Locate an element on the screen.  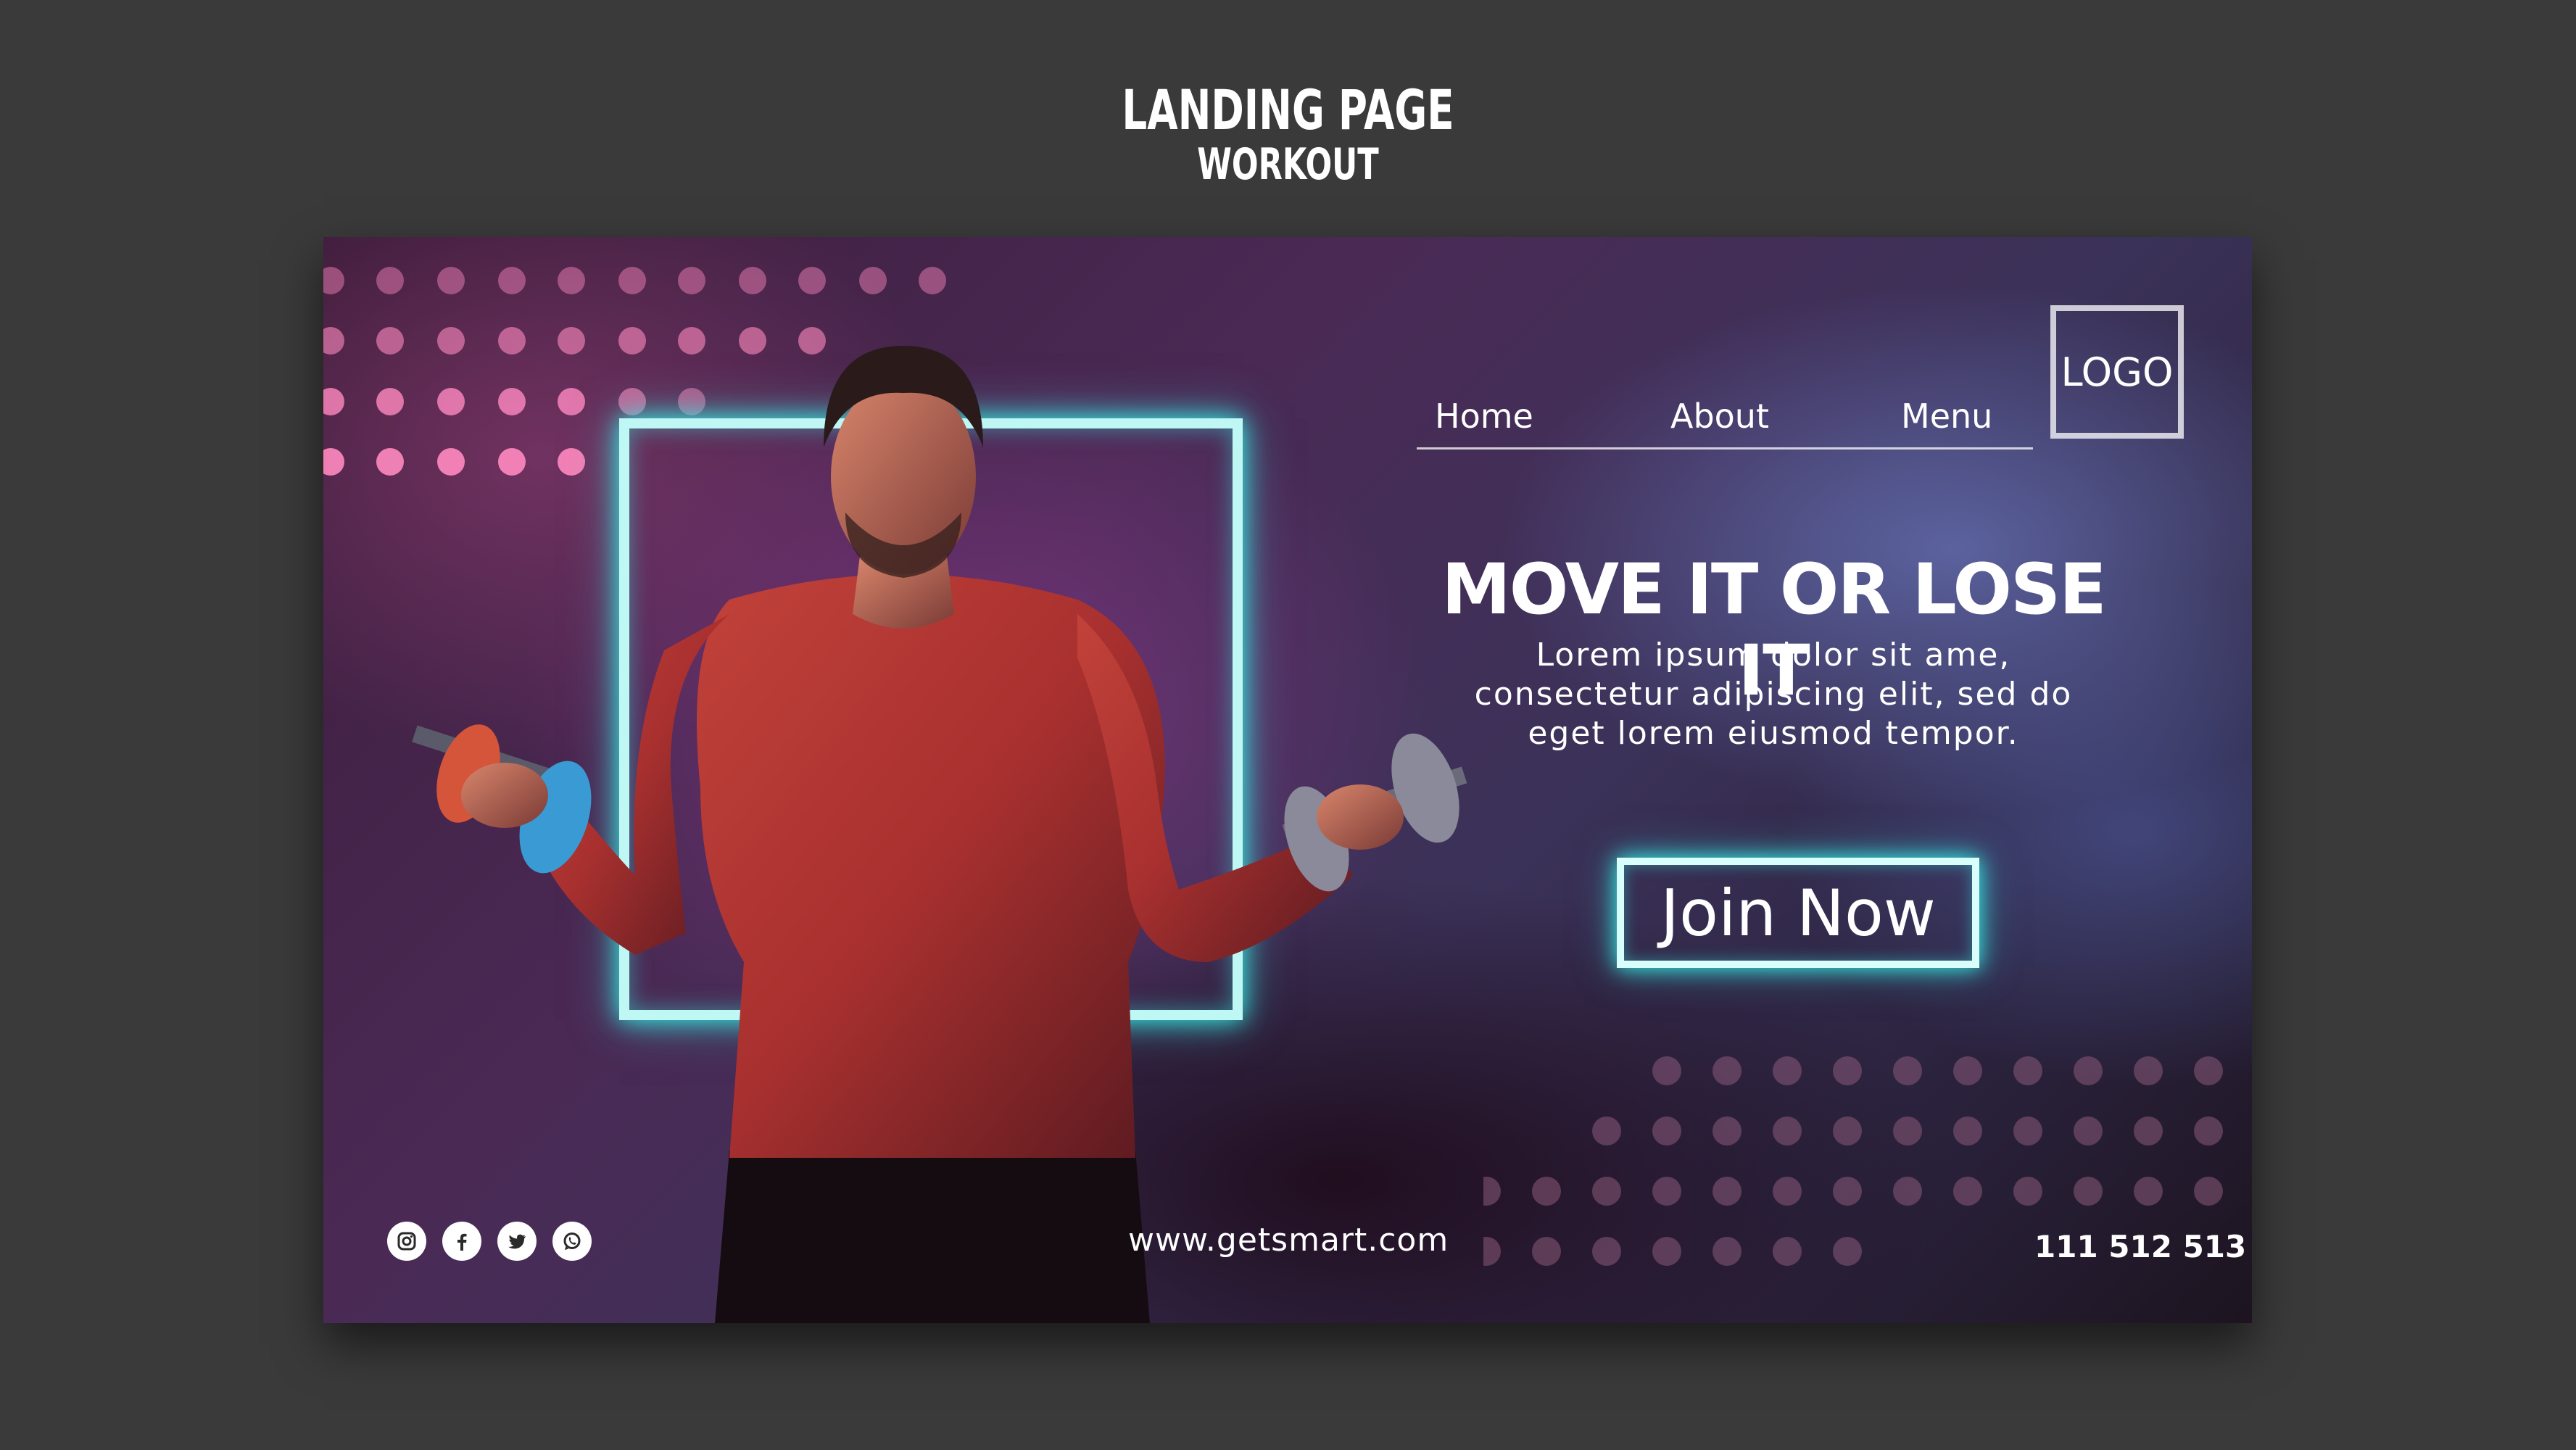
hero-body-line: consectetur adipiscing elit, sed do is located at coordinates (1774, 694).